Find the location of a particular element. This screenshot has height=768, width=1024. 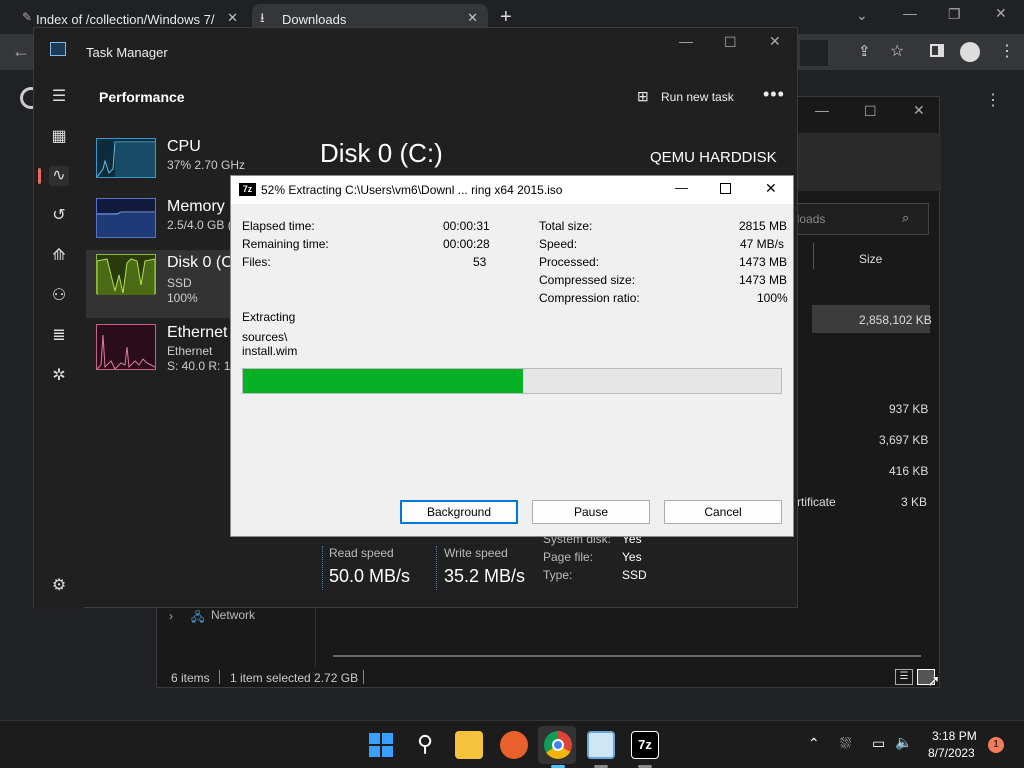

prop-value: Yes is located at coordinates (632, 557).